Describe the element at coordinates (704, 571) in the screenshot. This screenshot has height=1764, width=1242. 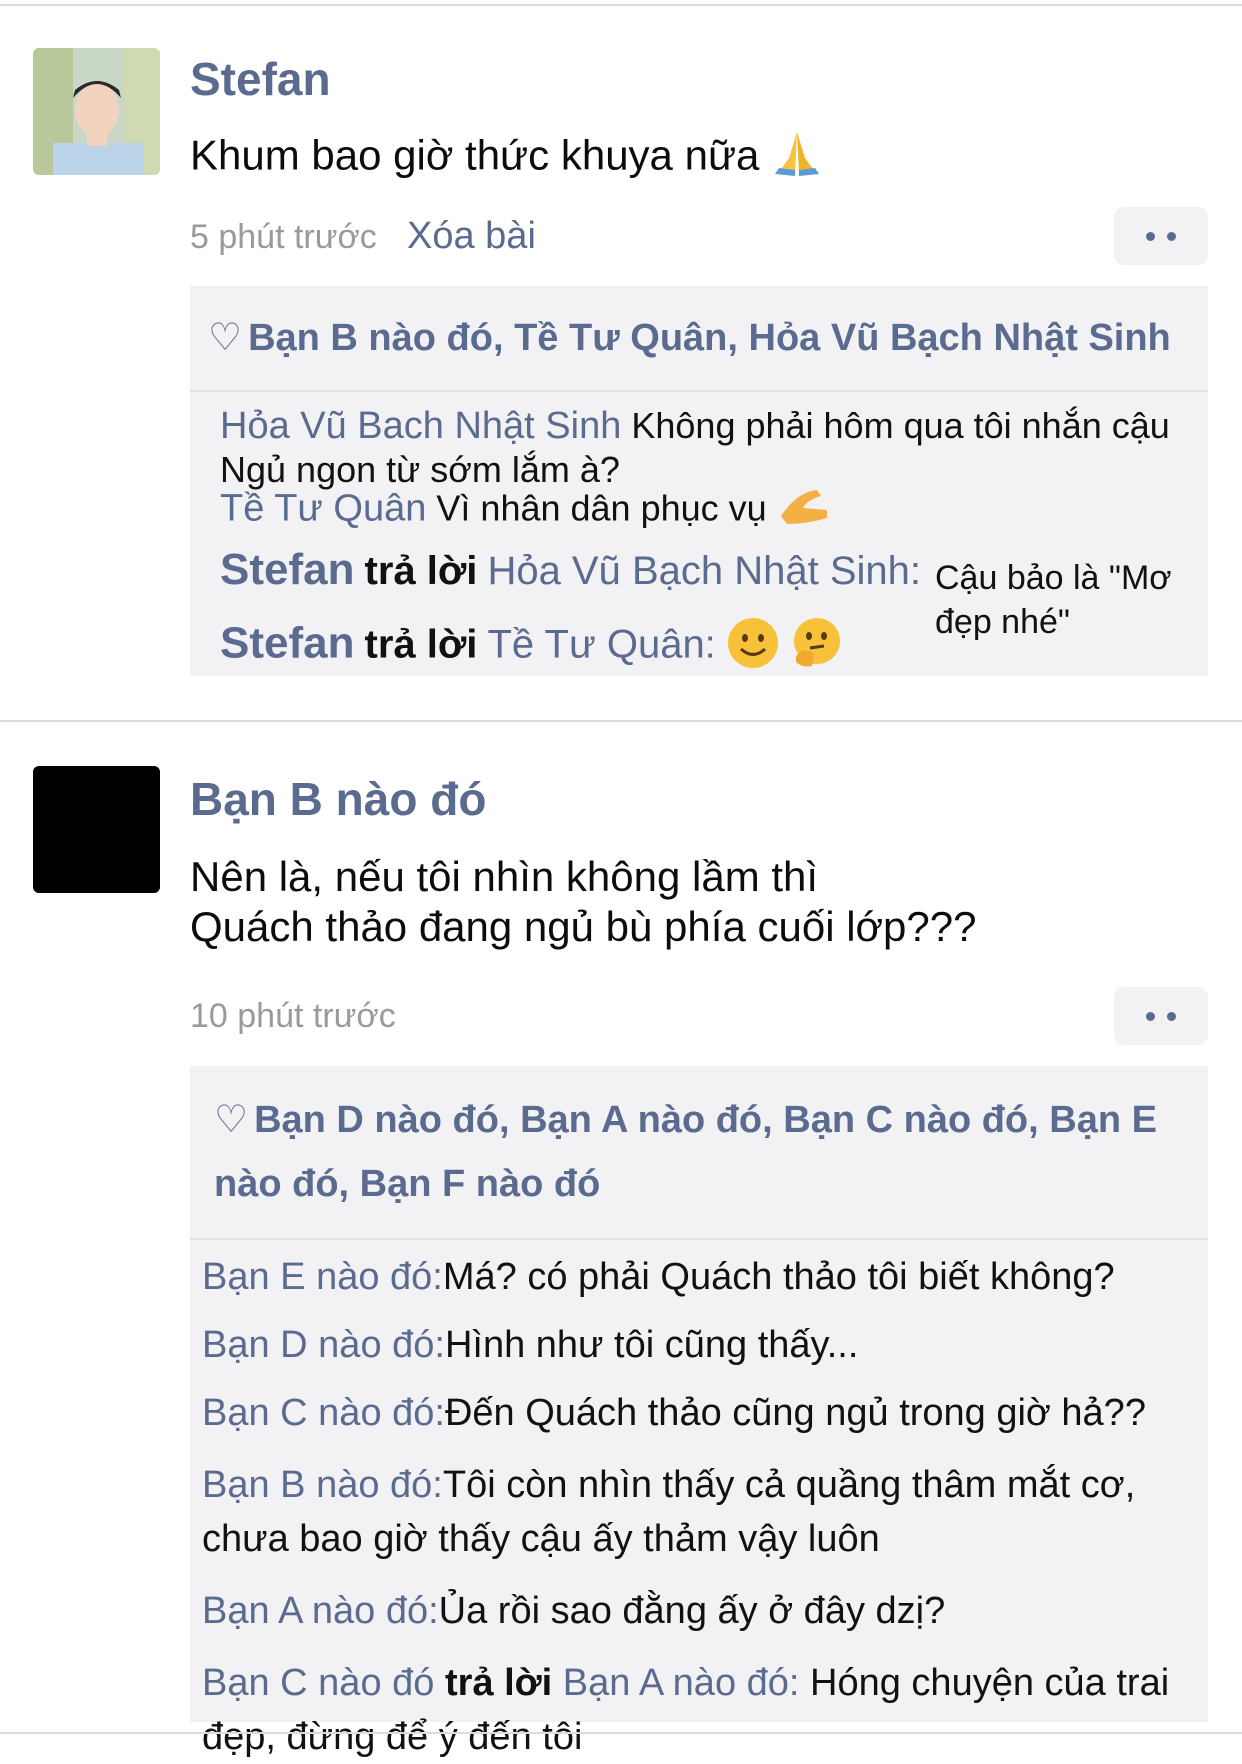
I see `reply-target: Hỏa Vũ Bạch Nhật Sinh:` at that location.